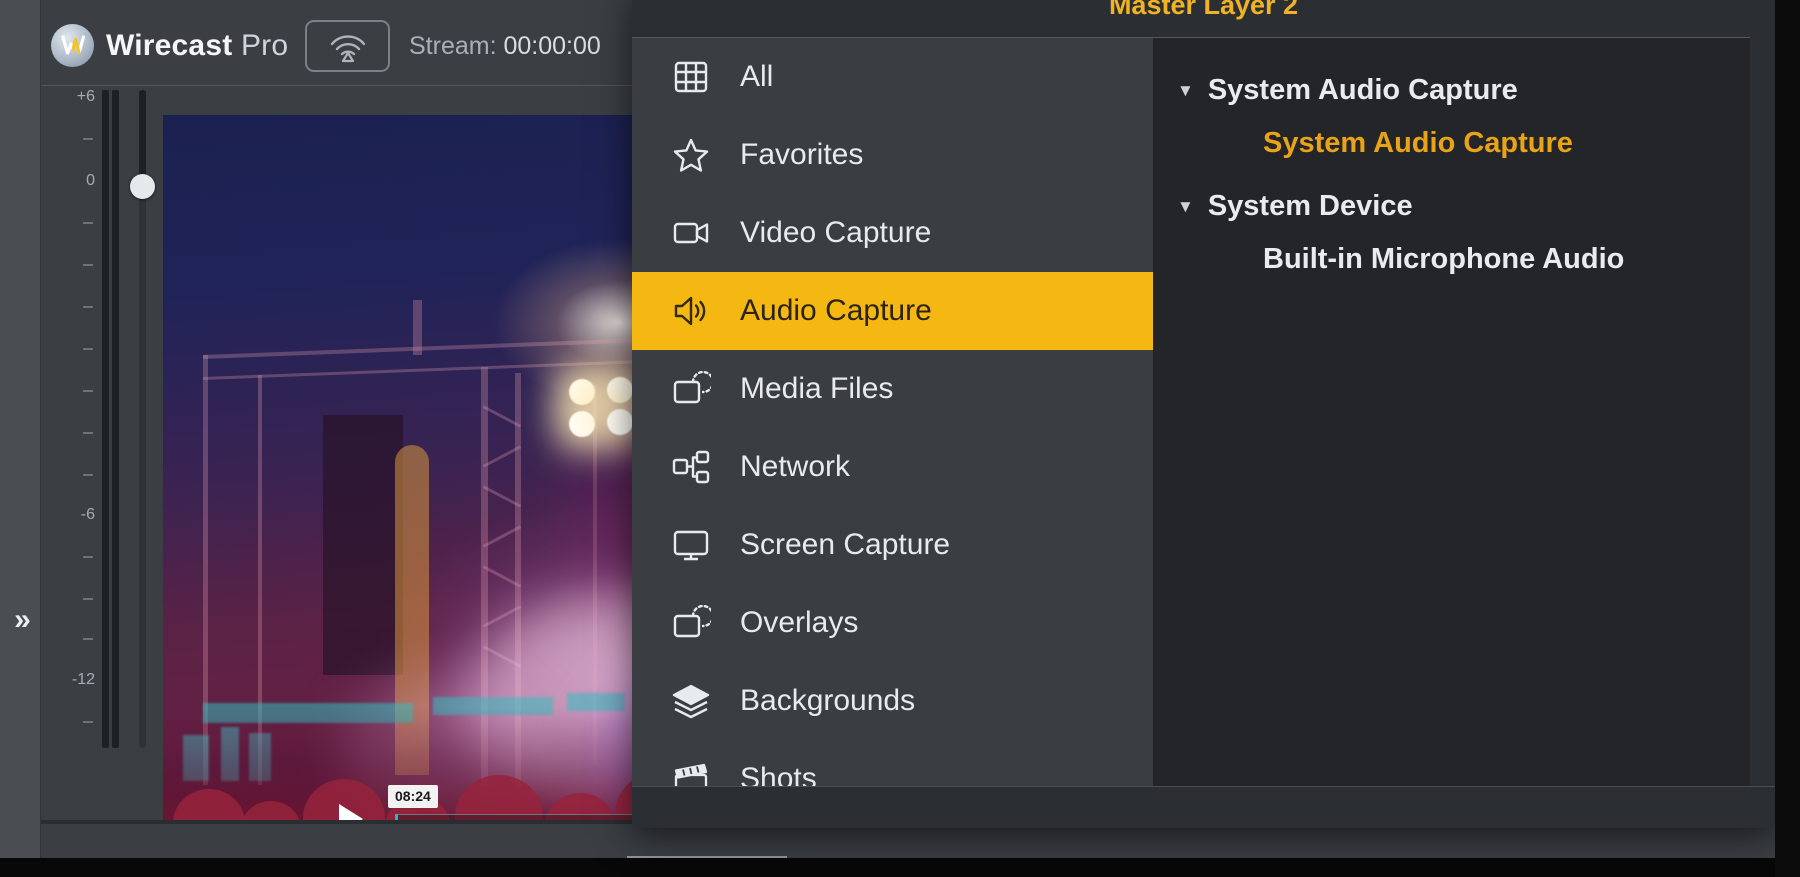  Describe the element at coordinates (413, 796) in the screenshot. I see `current-time-label: 08:24` at that location.